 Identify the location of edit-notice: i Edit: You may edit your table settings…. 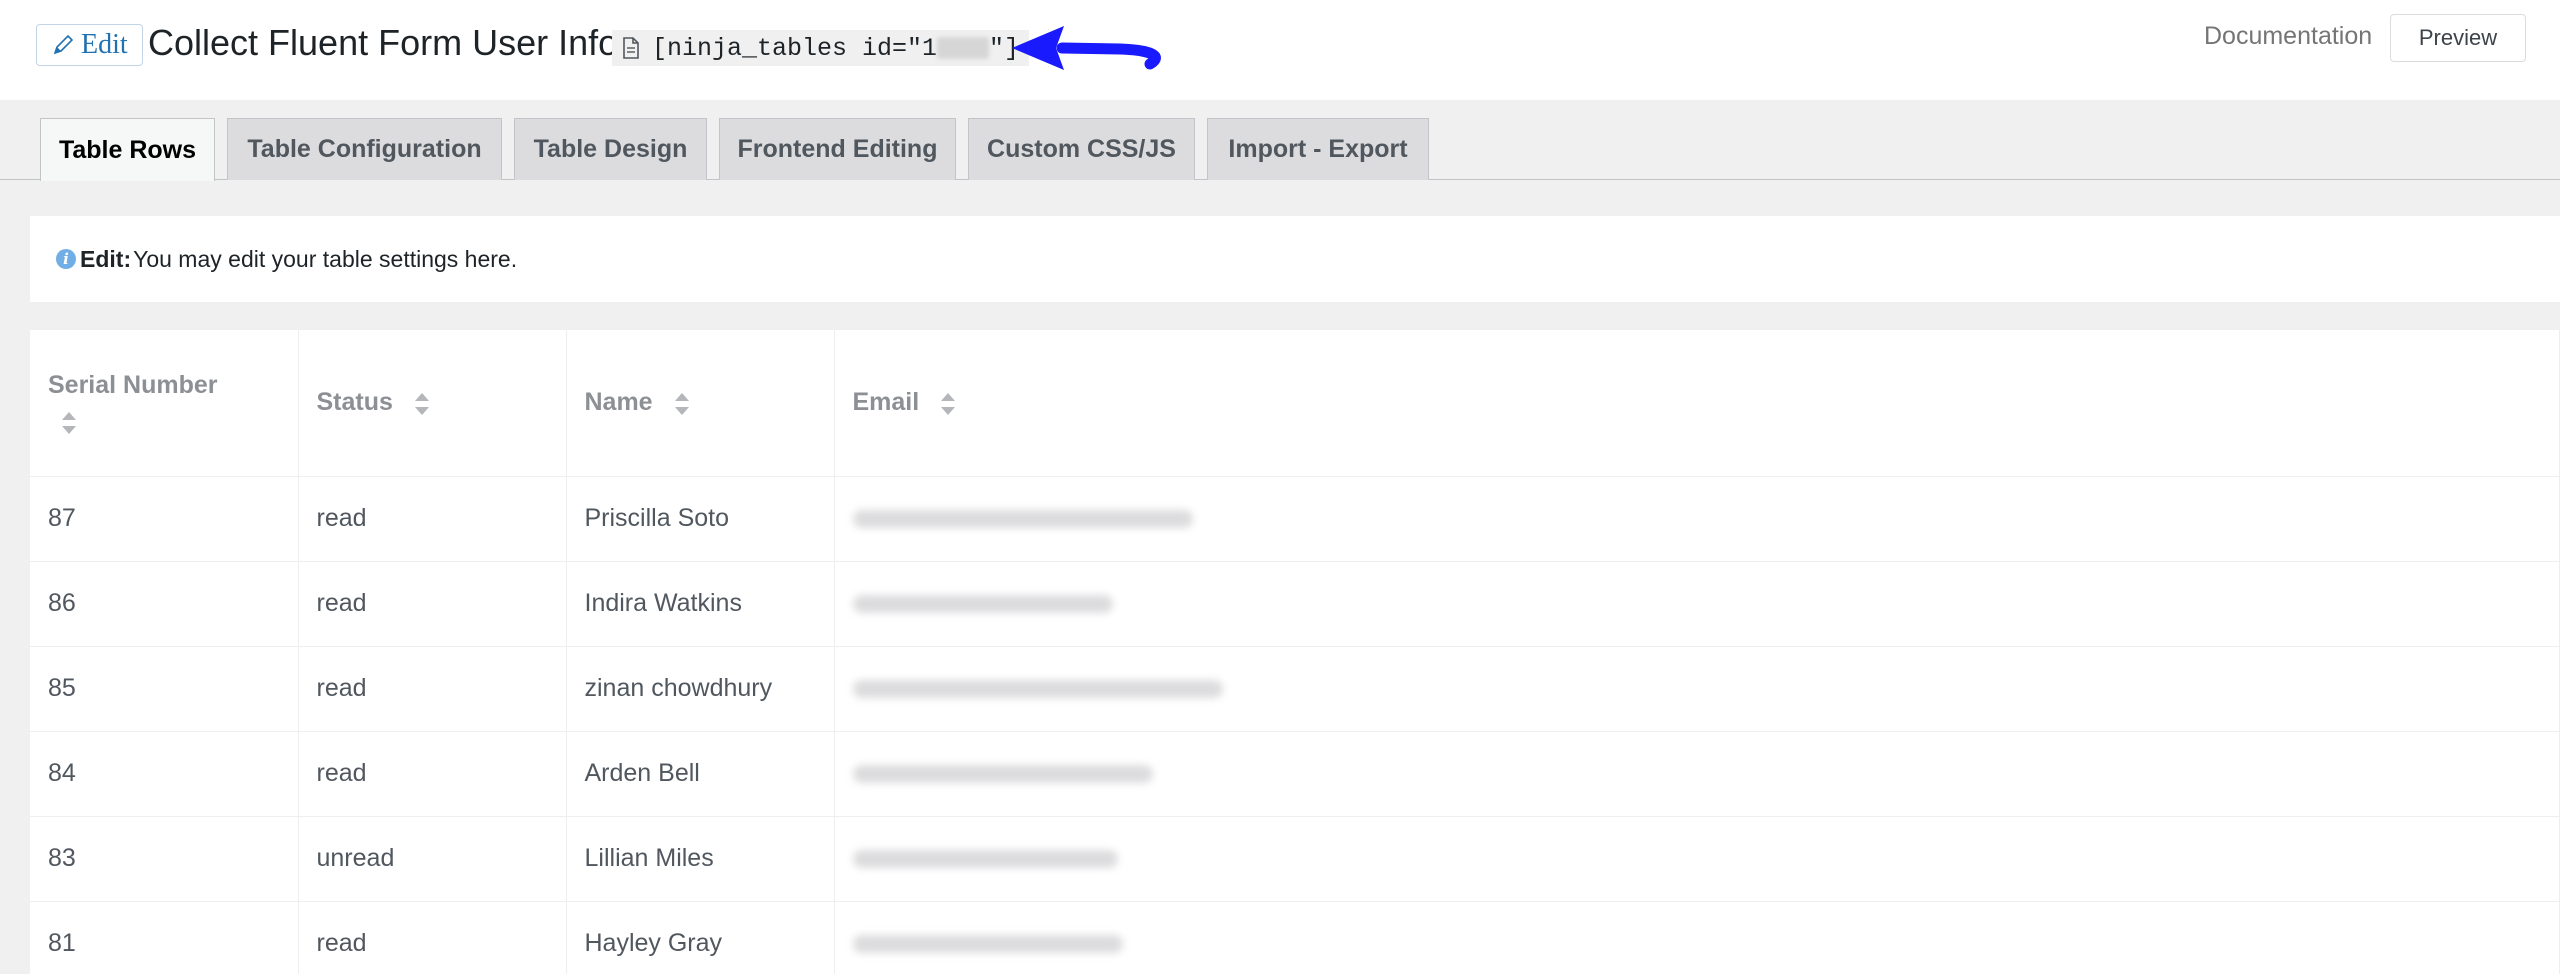
(1295, 259).